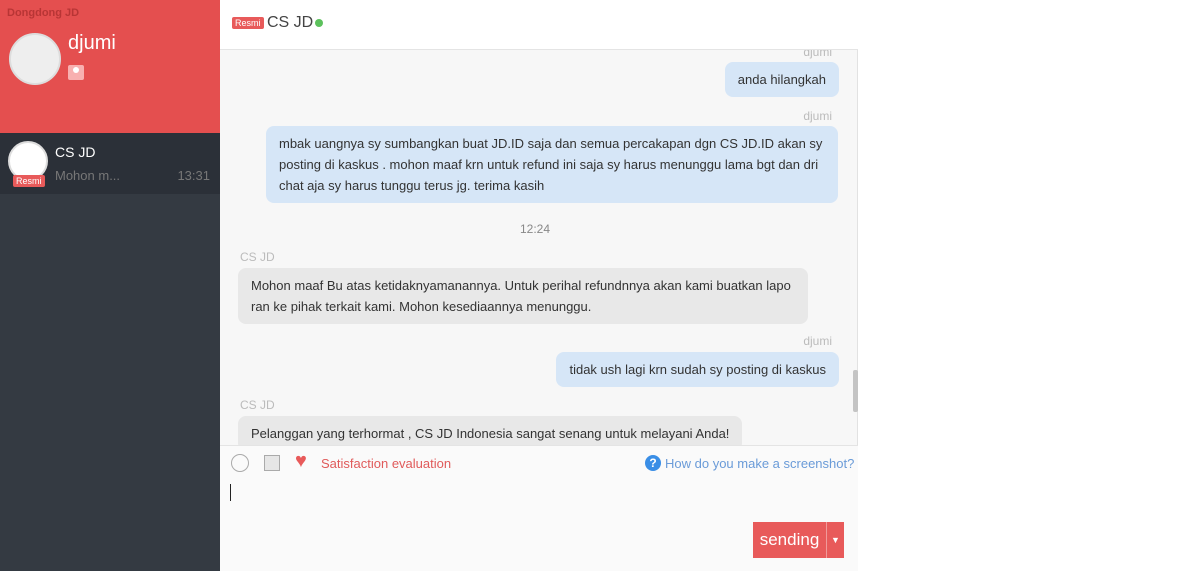 This screenshot has width=1197, height=571. Describe the element at coordinates (35, 59) in the screenshot. I see `avatar` at that location.